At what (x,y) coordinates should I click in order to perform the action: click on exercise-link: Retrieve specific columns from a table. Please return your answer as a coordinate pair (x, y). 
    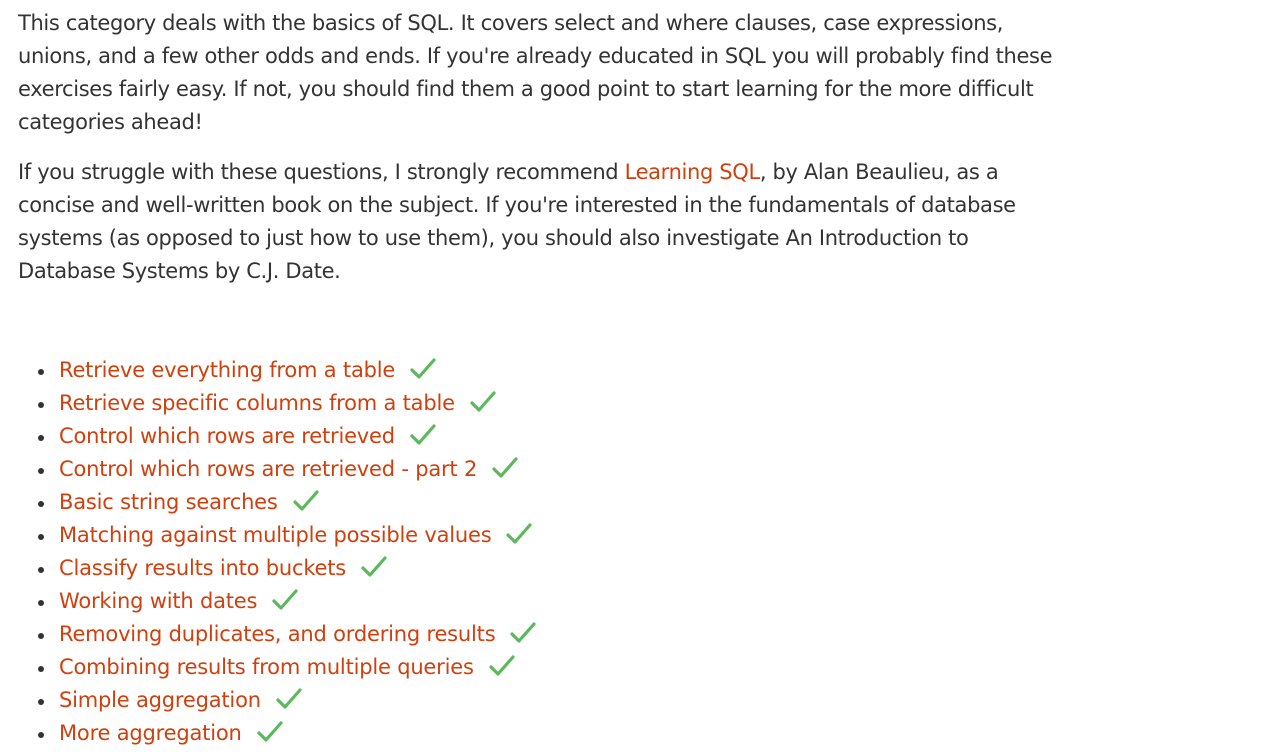
    Looking at the image, I should click on (257, 403).